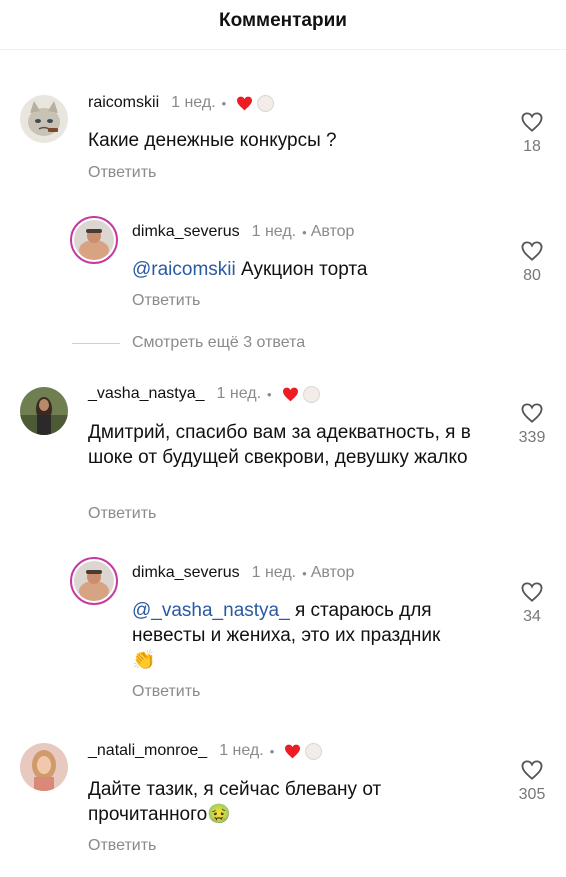 The width and height of the screenshot is (566, 877). I want to click on like-count: 80, so click(532, 275).